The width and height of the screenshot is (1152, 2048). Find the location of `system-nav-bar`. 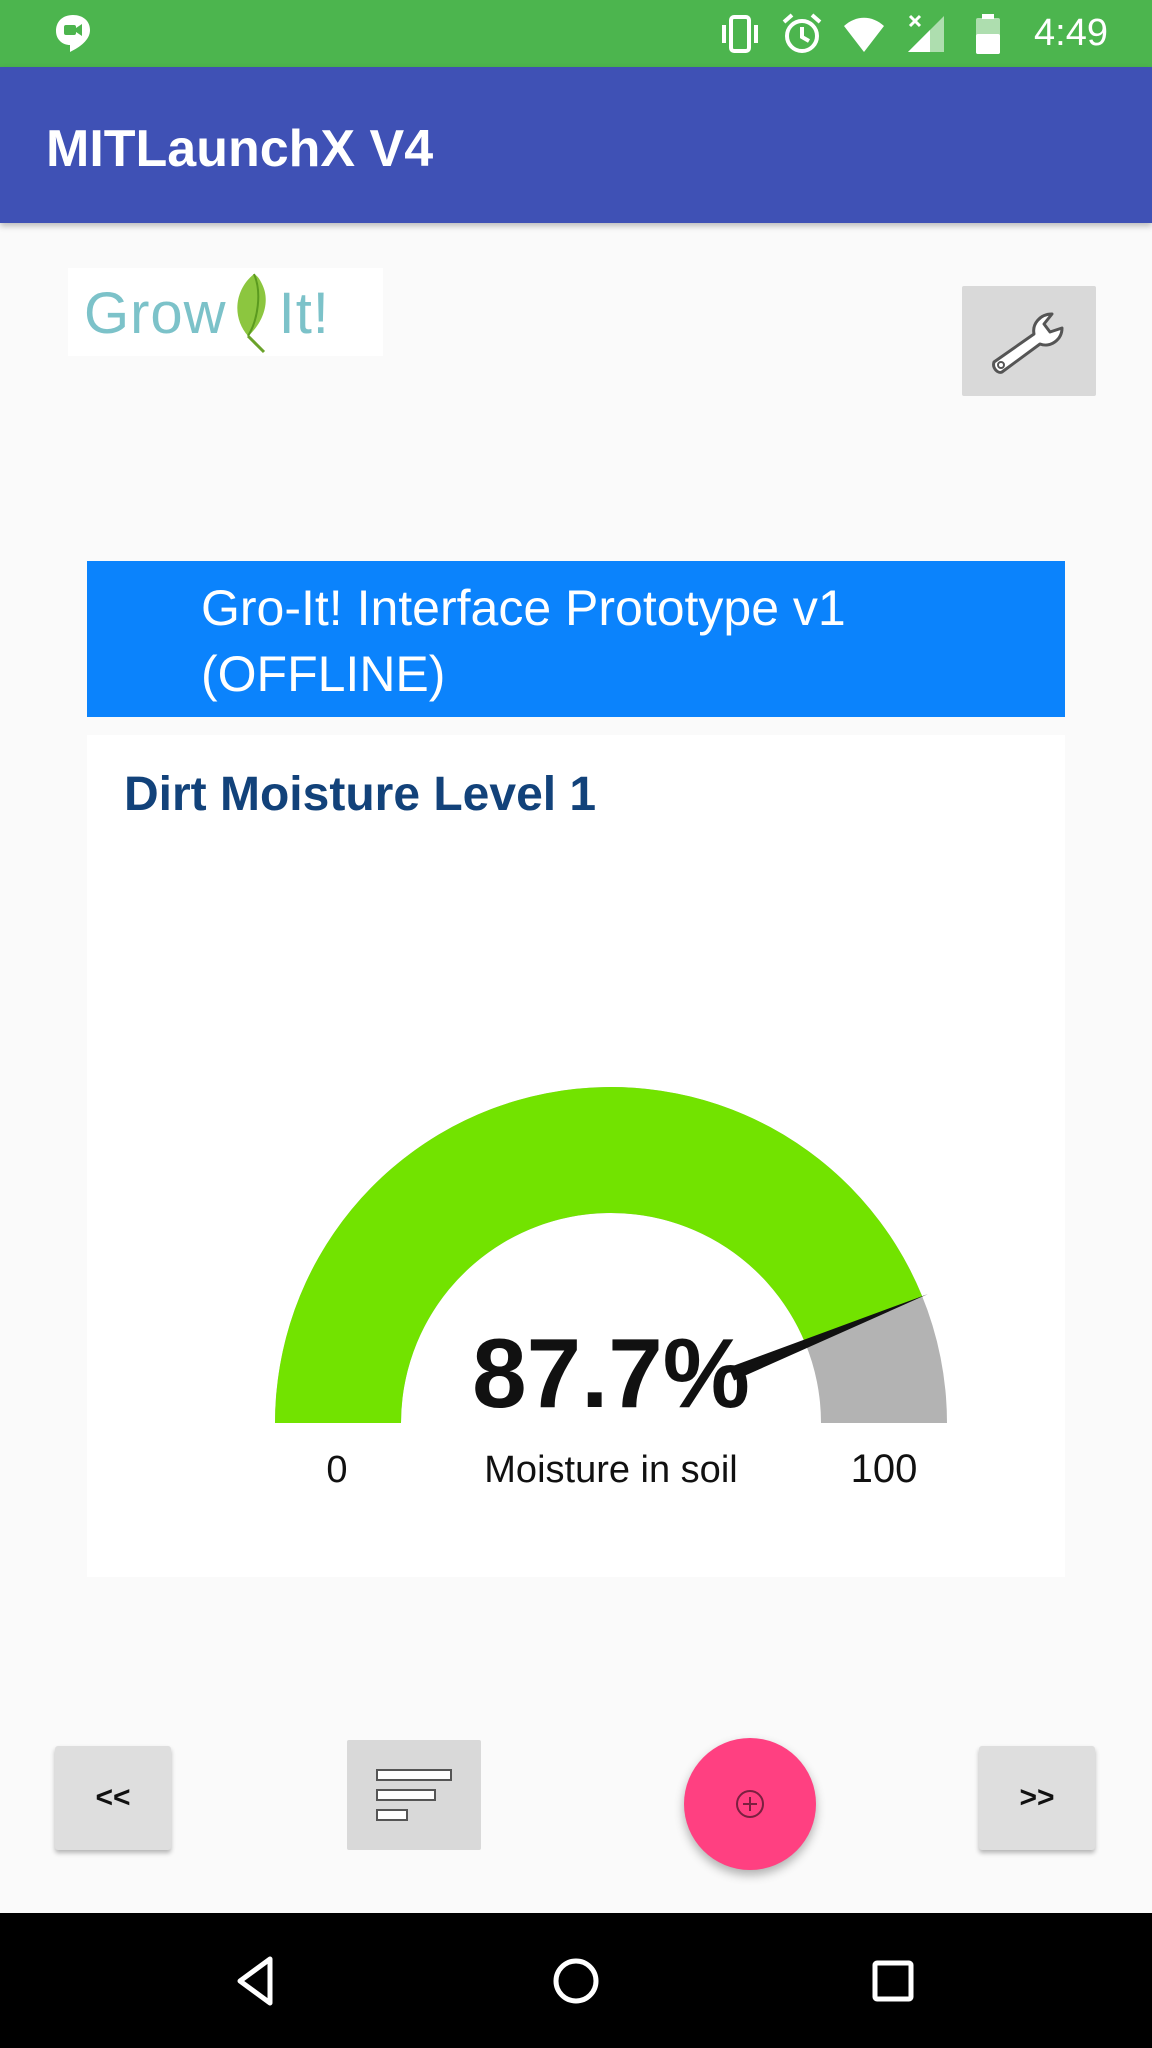

system-nav-bar is located at coordinates (576, 1980).